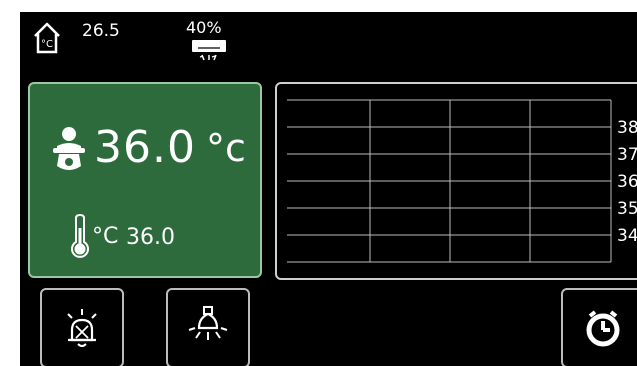 This screenshot has height=366, width=637. Describe the element at coordinates (210, 51) in the screenshot. I see `air-conditioner-icon` at that location.